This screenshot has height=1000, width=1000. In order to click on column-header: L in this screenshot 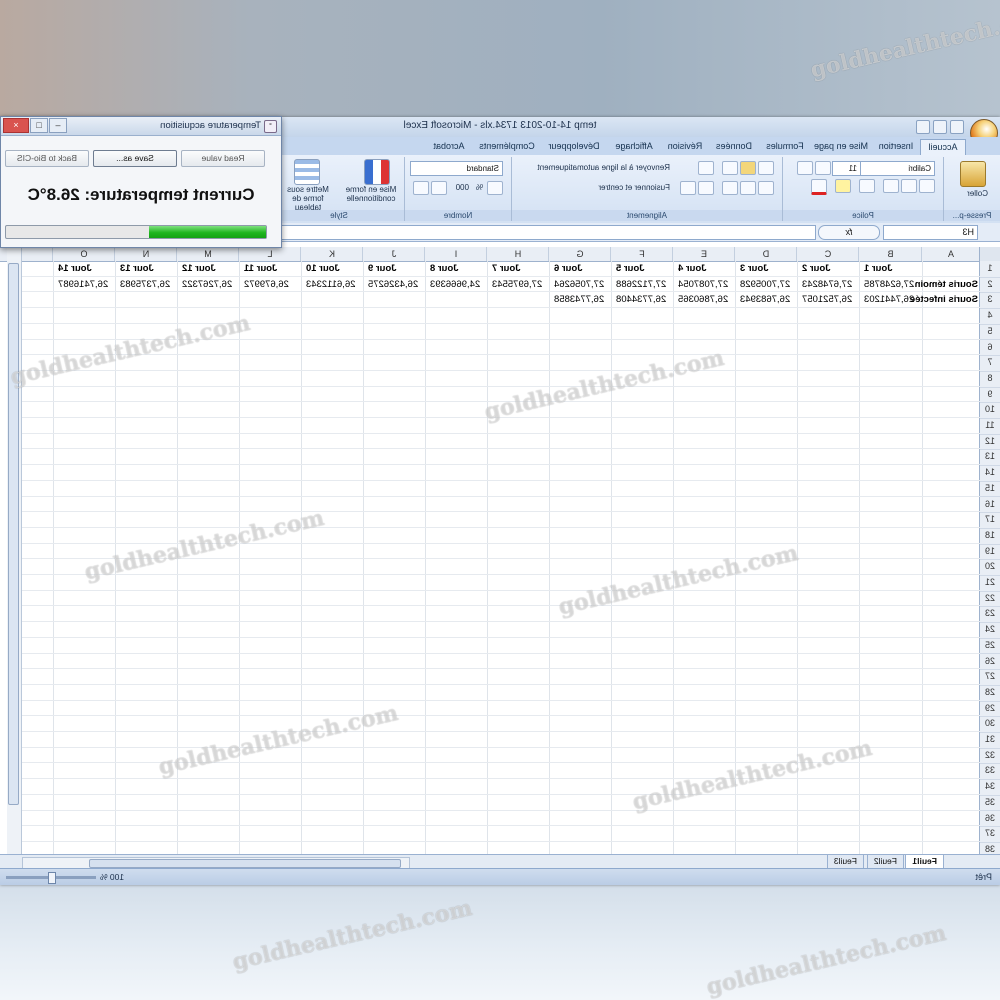, I will do `click(269, 254)`.